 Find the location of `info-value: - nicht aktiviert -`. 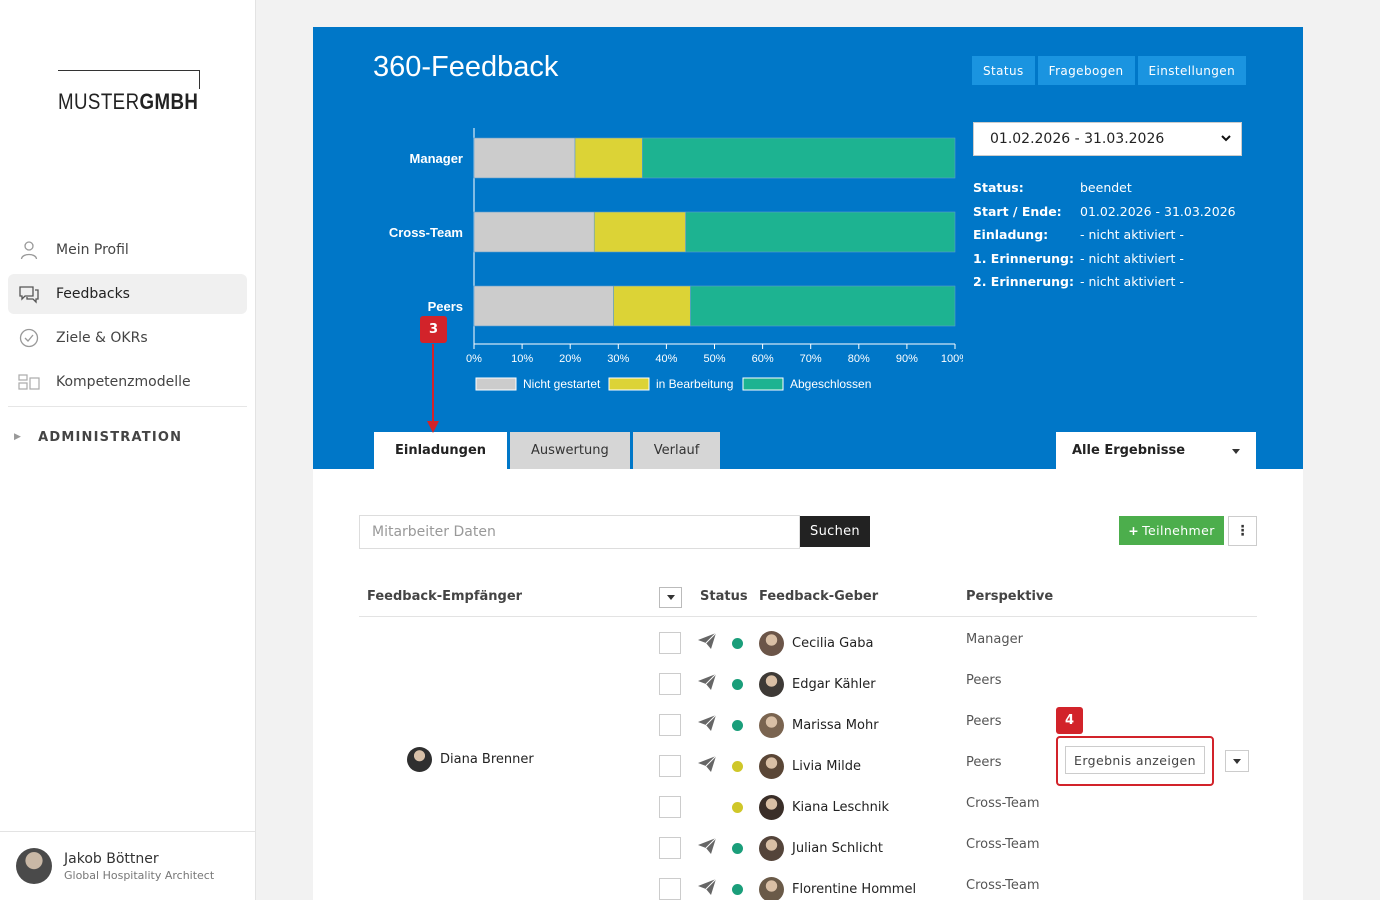

info-value: - nicht aktiviert - is located at coordinates (1132, 235).